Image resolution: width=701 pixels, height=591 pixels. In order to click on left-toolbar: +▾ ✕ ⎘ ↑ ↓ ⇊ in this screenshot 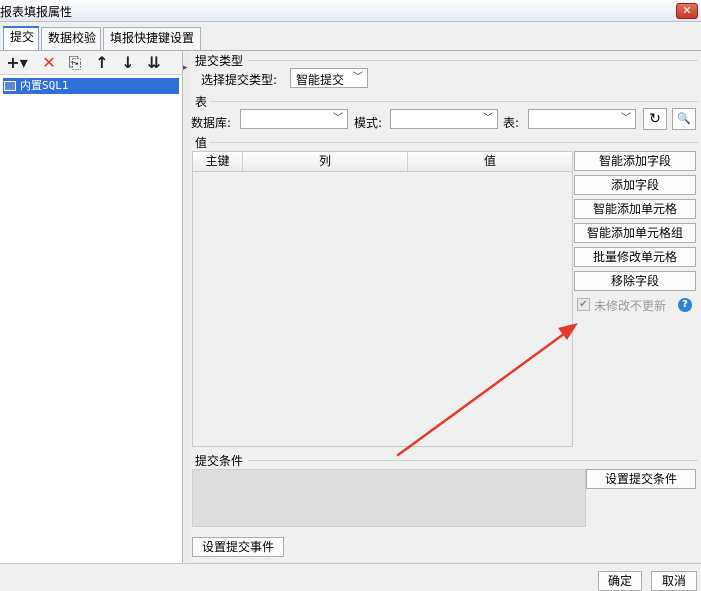, I will do `click(91, 63)`.